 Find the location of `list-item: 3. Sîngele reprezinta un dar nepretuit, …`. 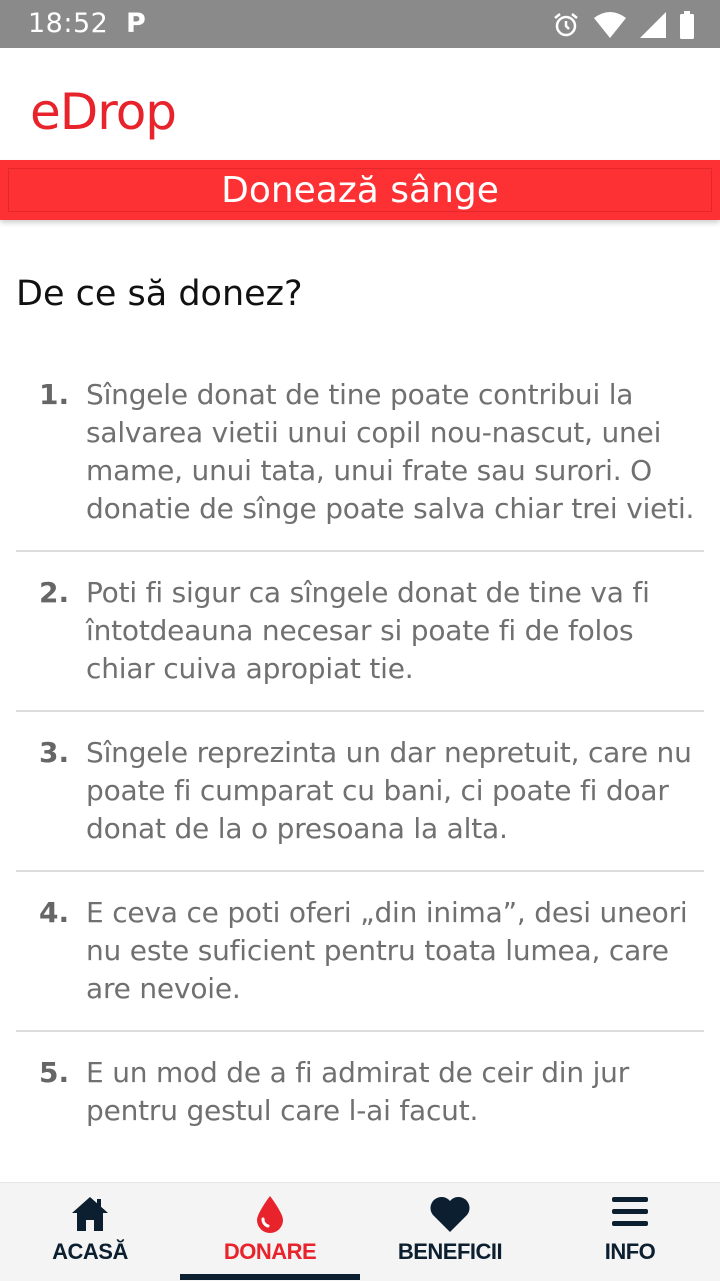

list-item: 3. Sîngele reprezinta un dar nepretuit, … is located at coordinates (360, 803).